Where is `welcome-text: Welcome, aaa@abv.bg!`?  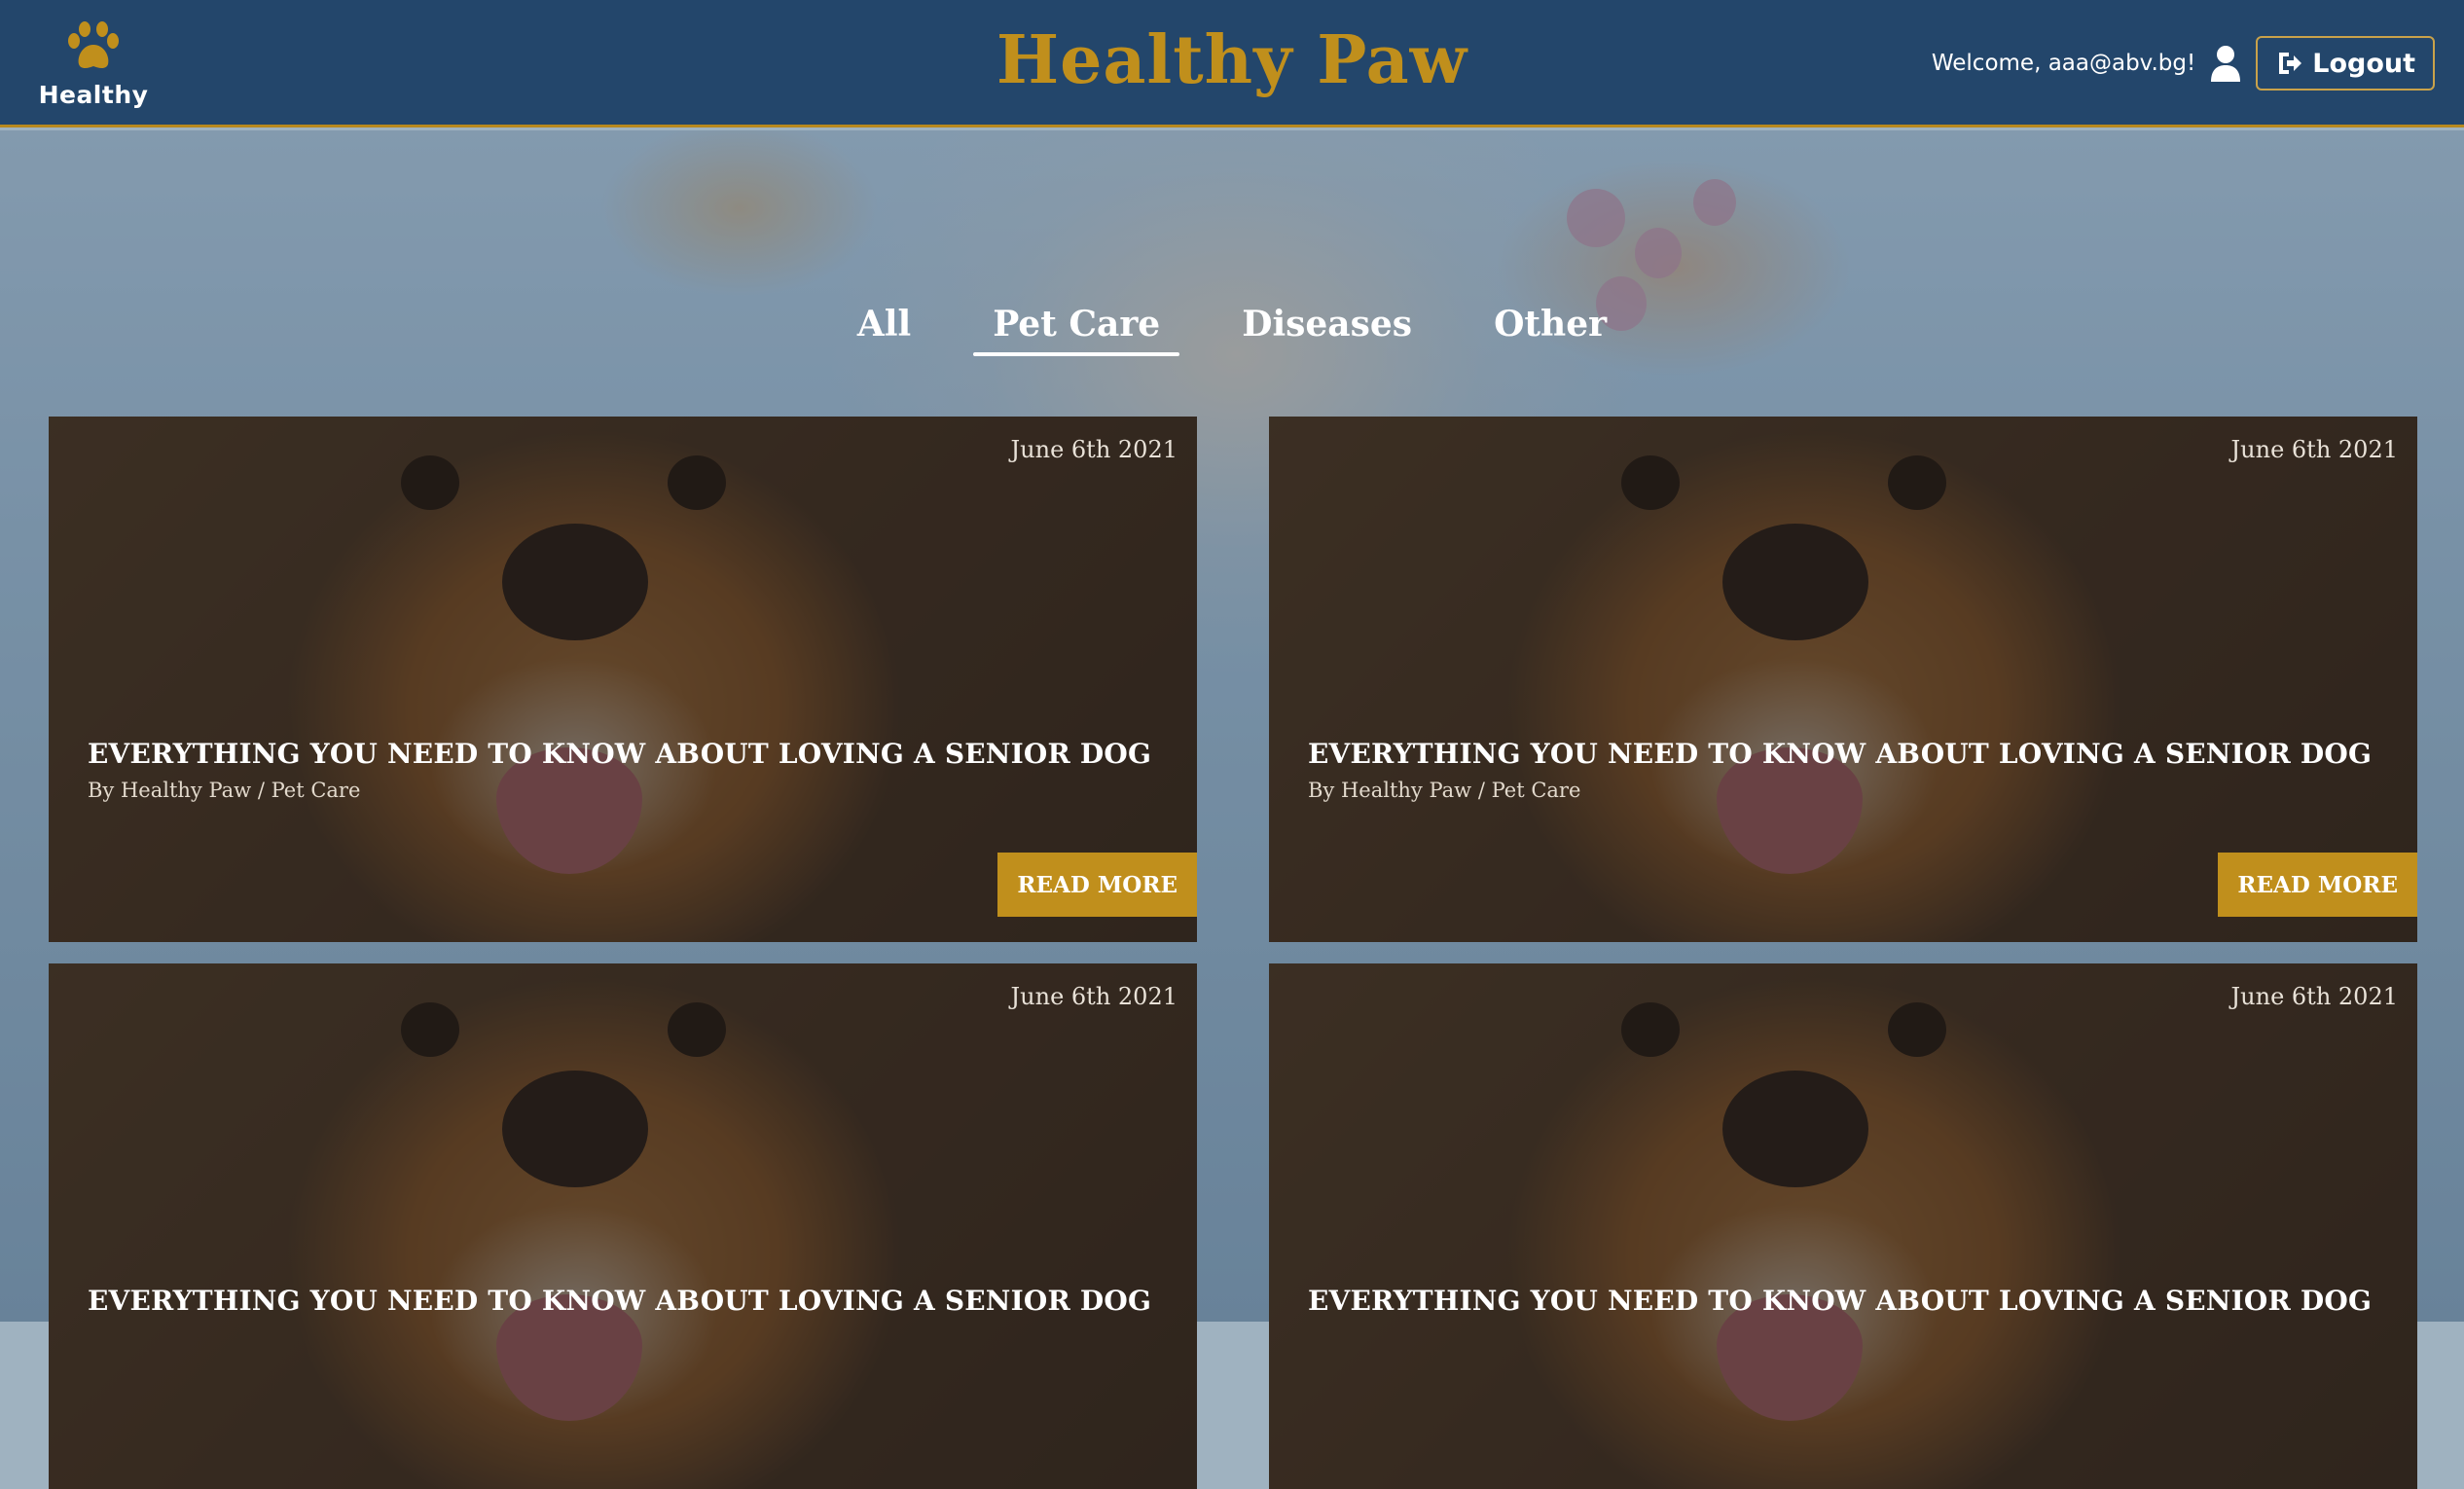
welcome-text: Welcome, aaa@abv.bg! is located at coordinates (2063, 63).